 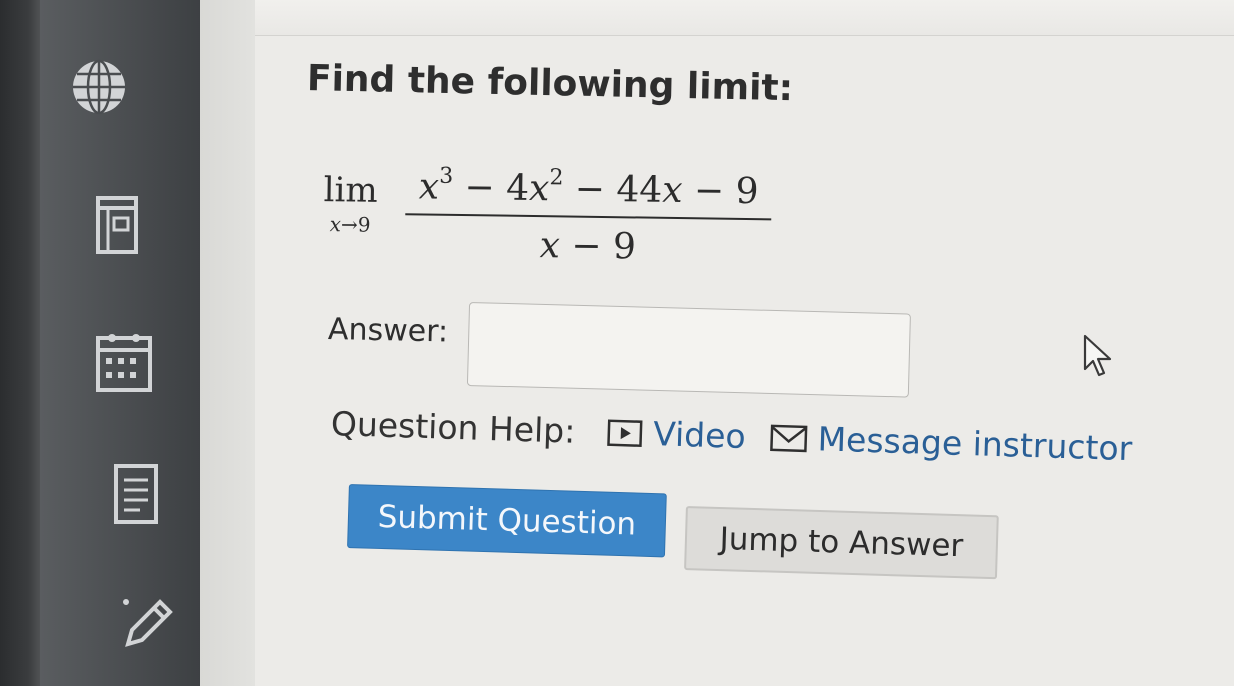 What do you see at coordinates (744, 18) in the screenshot?
I see `panel-top-edge` at bounding box center [744, 18].